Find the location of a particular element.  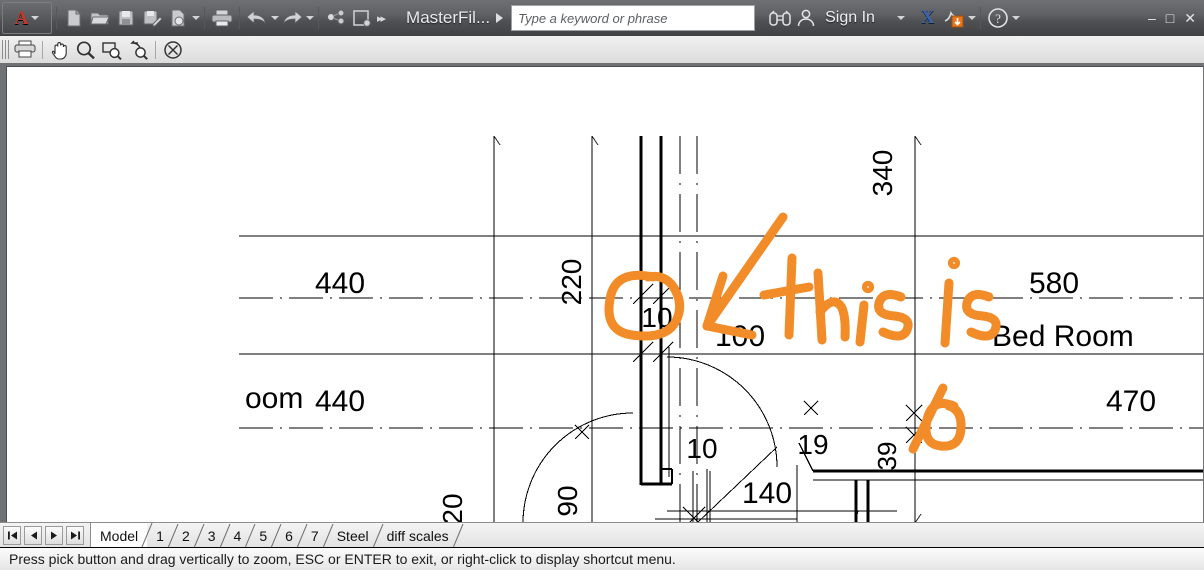

search-binoculars-icon is located at coordinates (780, 18).